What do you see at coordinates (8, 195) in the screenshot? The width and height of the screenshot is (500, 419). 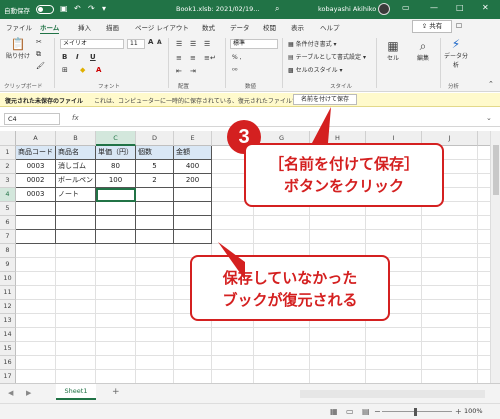 I see `row-header-4: 4` at bounding box center [8, 195].